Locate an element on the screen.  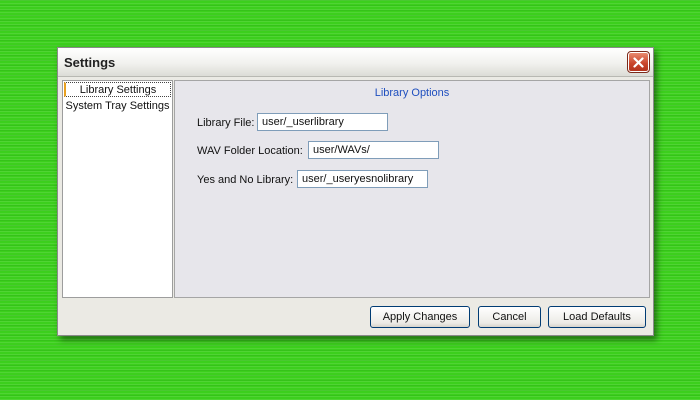
yes-no-library-label: Yes and No Library: is located at coordinates (245, 180).